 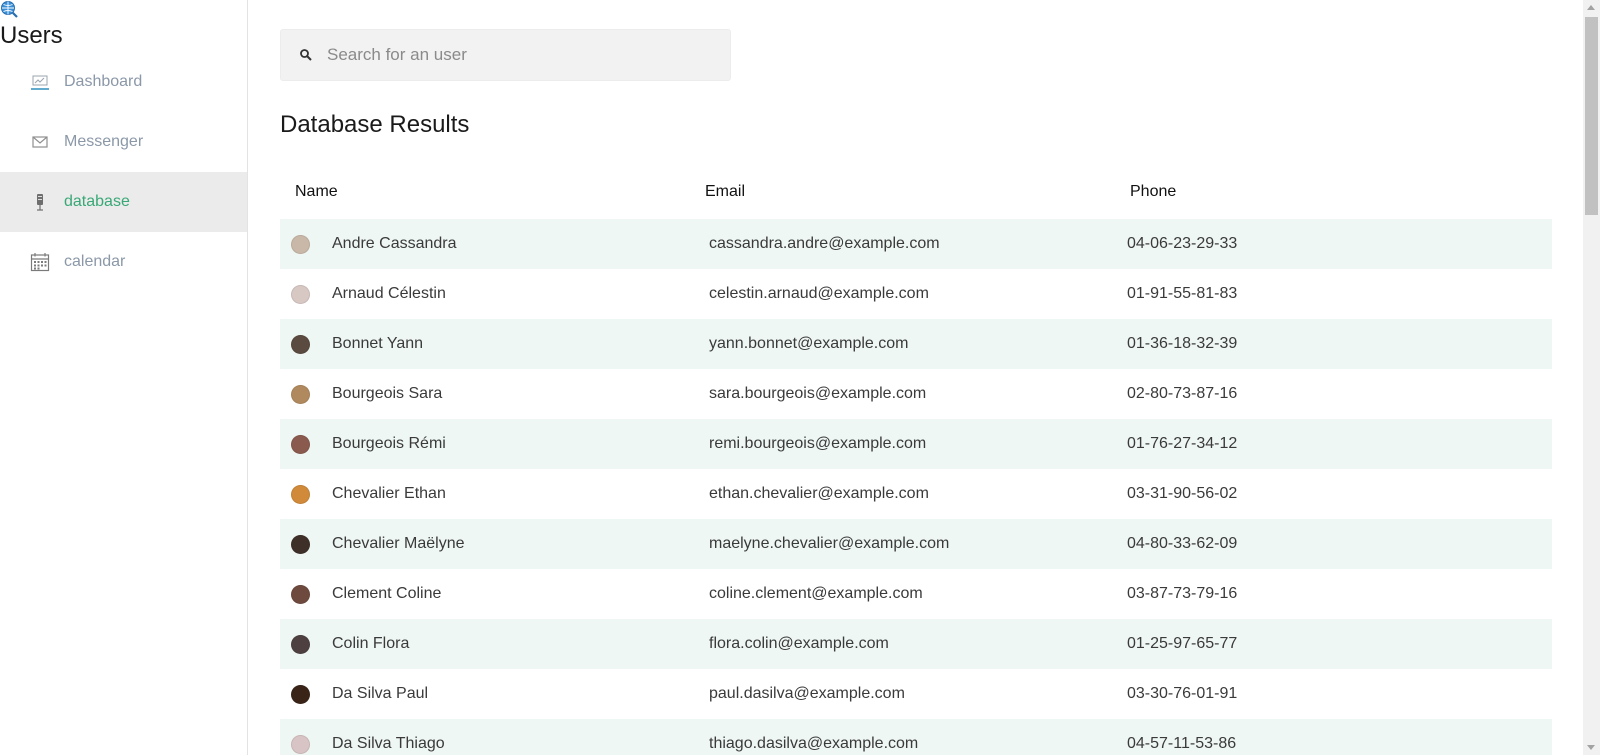 What do you see at coordinates (824, 243) in the screenshot?
I see `user-email: cassandra.andre@example.com` at bounding box center [824, 243].